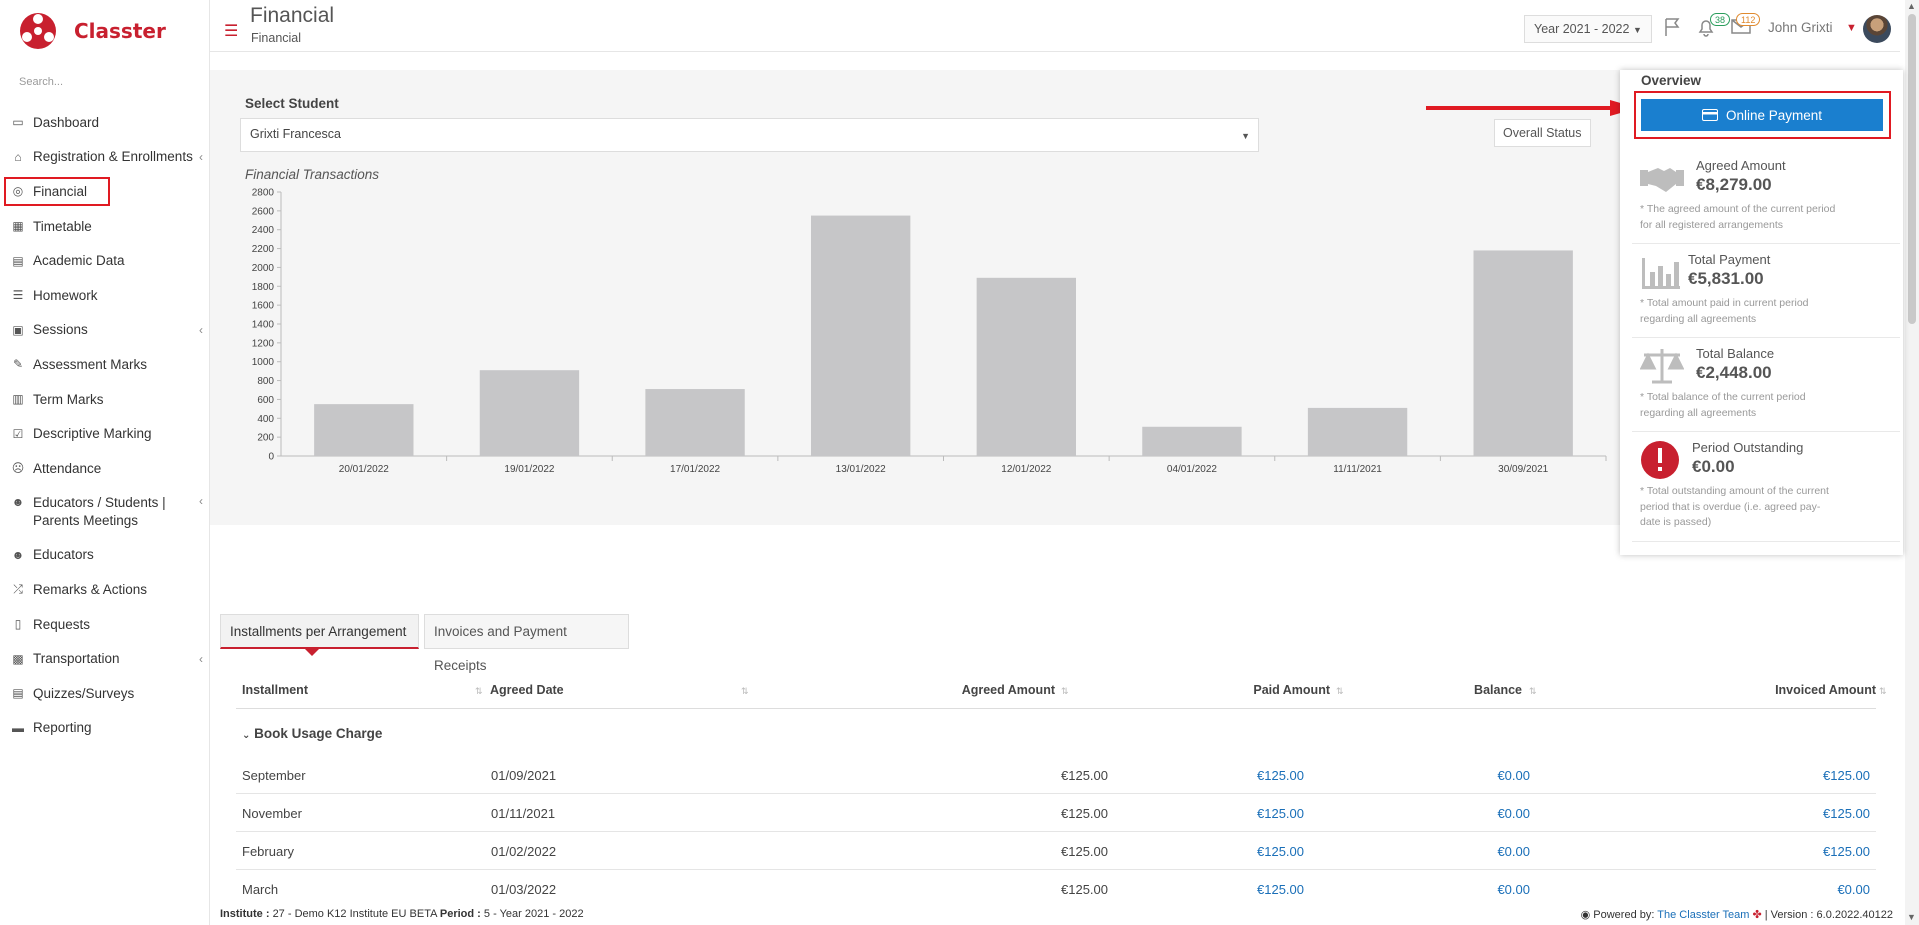 This screenshot has height=925, width=1919. Describe the element at coordinates (1662, 366) in the screenshot. I see `scale-icon` at that location.